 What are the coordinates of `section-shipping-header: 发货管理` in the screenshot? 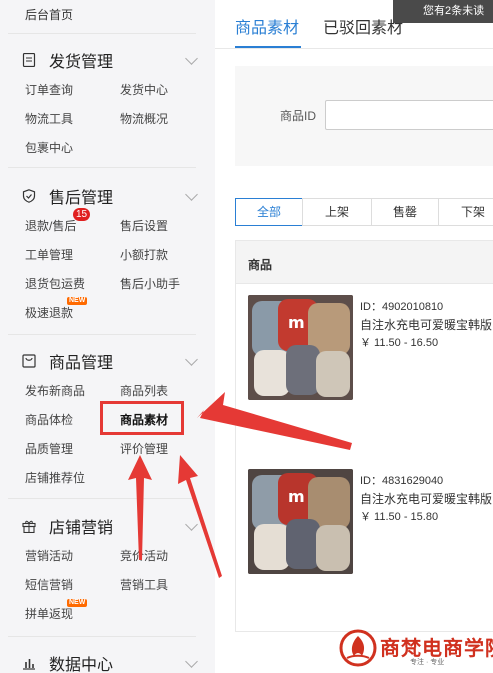 It's located at (67, 60).